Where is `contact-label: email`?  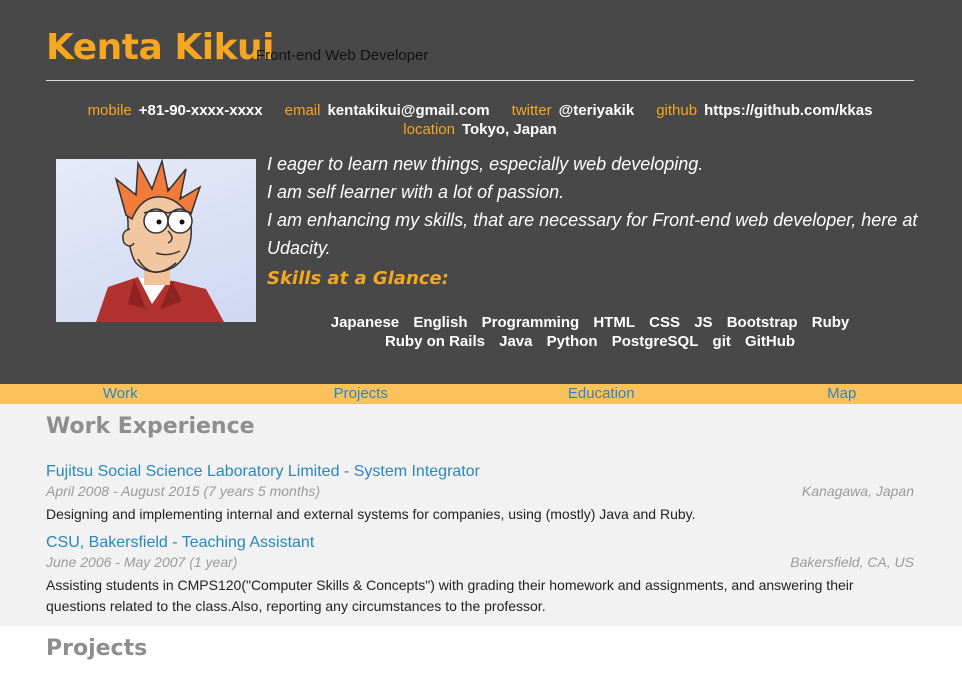
contact-label: email is located at coordinates (302, 110).